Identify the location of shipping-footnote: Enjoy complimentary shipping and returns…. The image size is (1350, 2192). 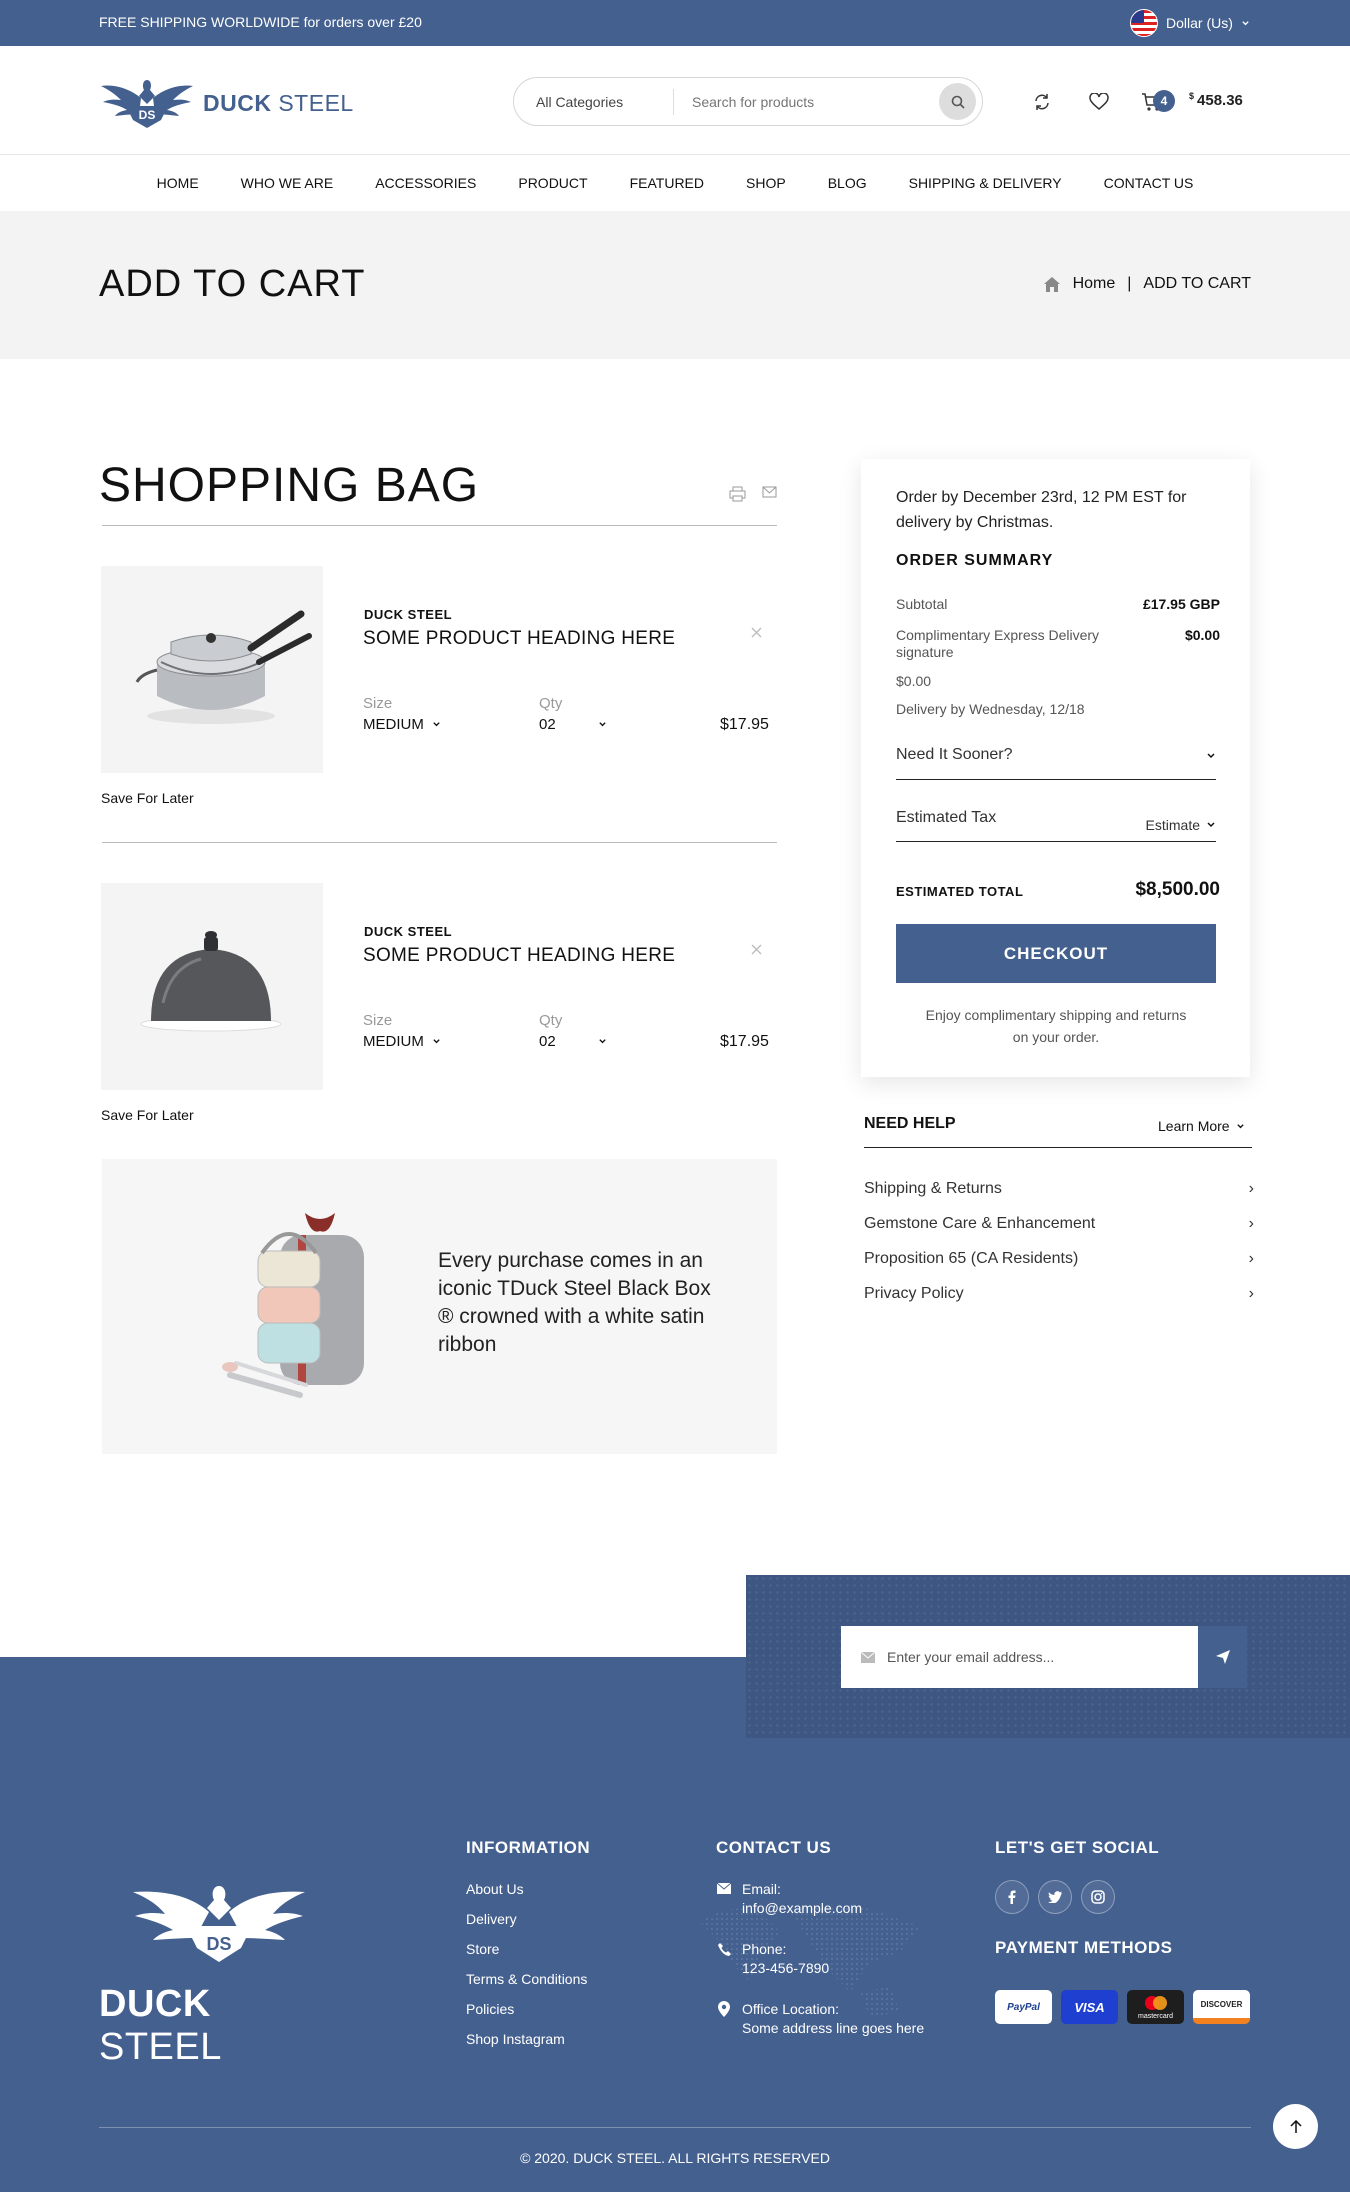
(1056, 1026).